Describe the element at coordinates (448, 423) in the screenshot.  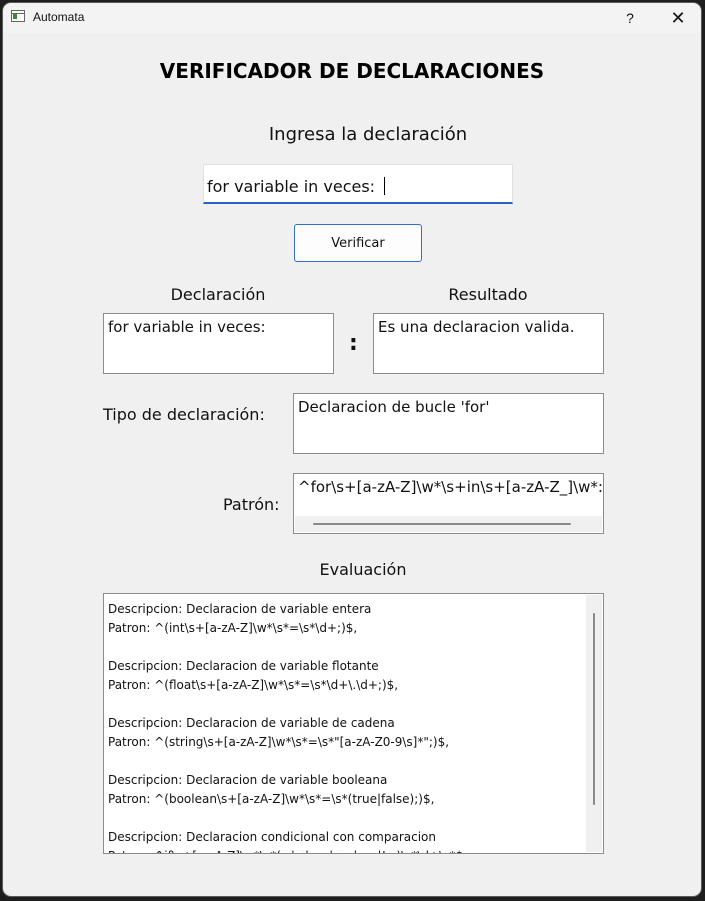
I see `type-output: Declaracion de bucle 'for'` at that location.